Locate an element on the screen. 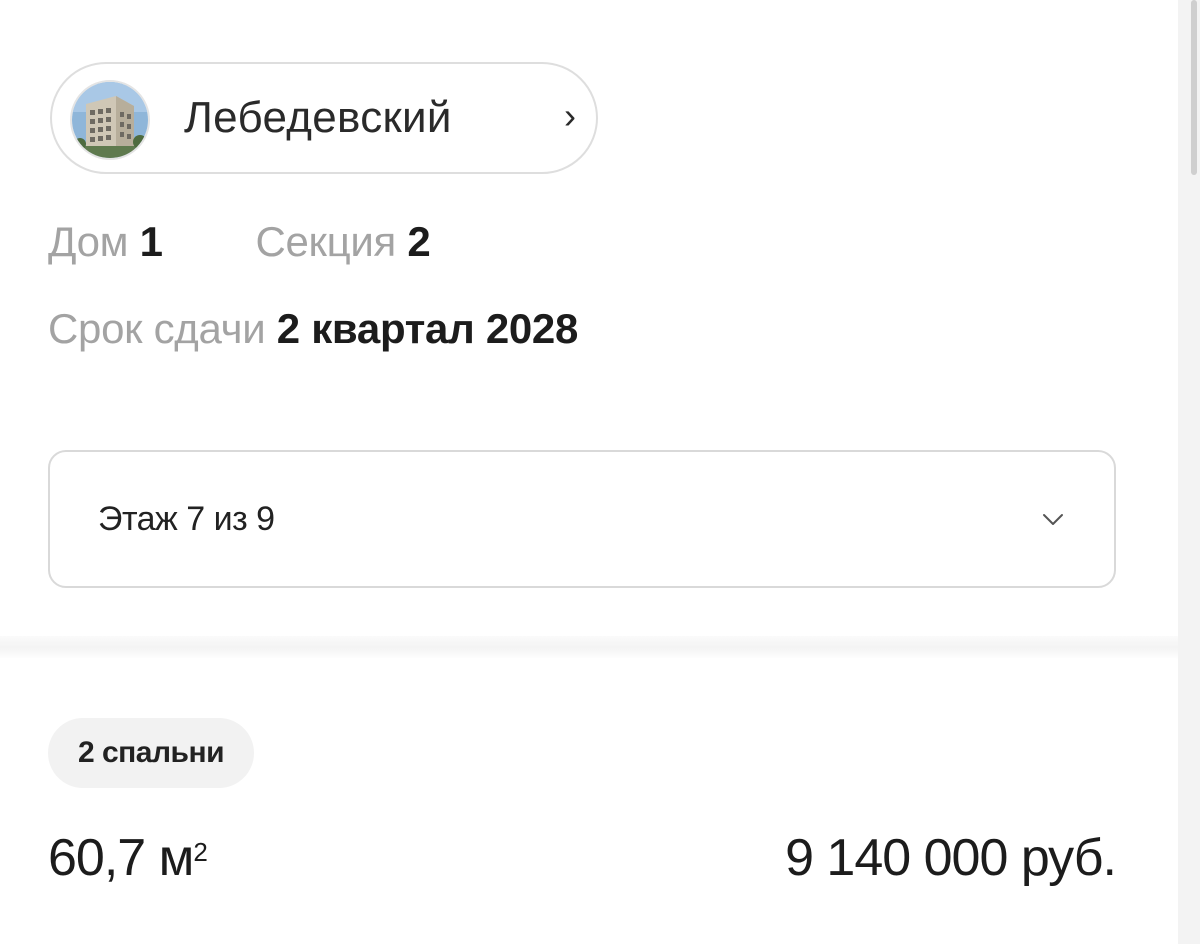  area-unit-superscript: 2 is located at coordinates (200, 852).